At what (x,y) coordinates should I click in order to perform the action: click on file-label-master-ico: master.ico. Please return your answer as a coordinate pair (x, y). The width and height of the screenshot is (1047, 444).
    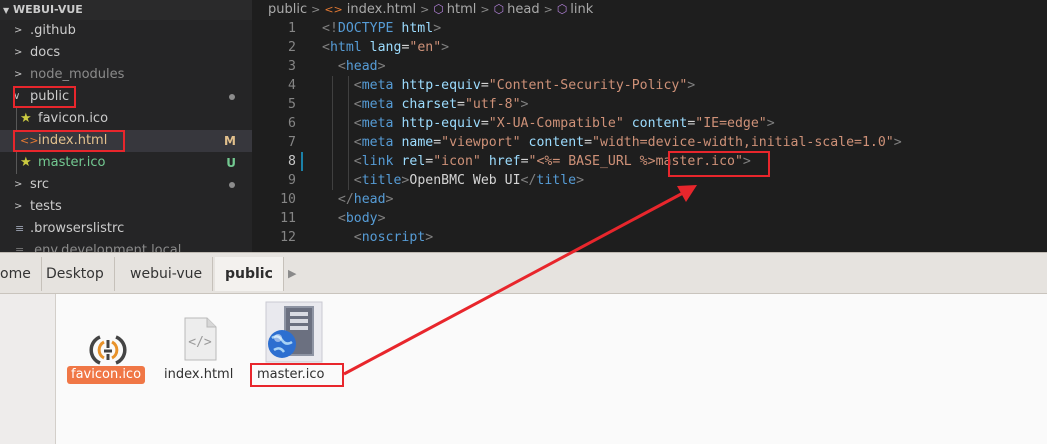
    Looking at the image, I should click on (291, 375).